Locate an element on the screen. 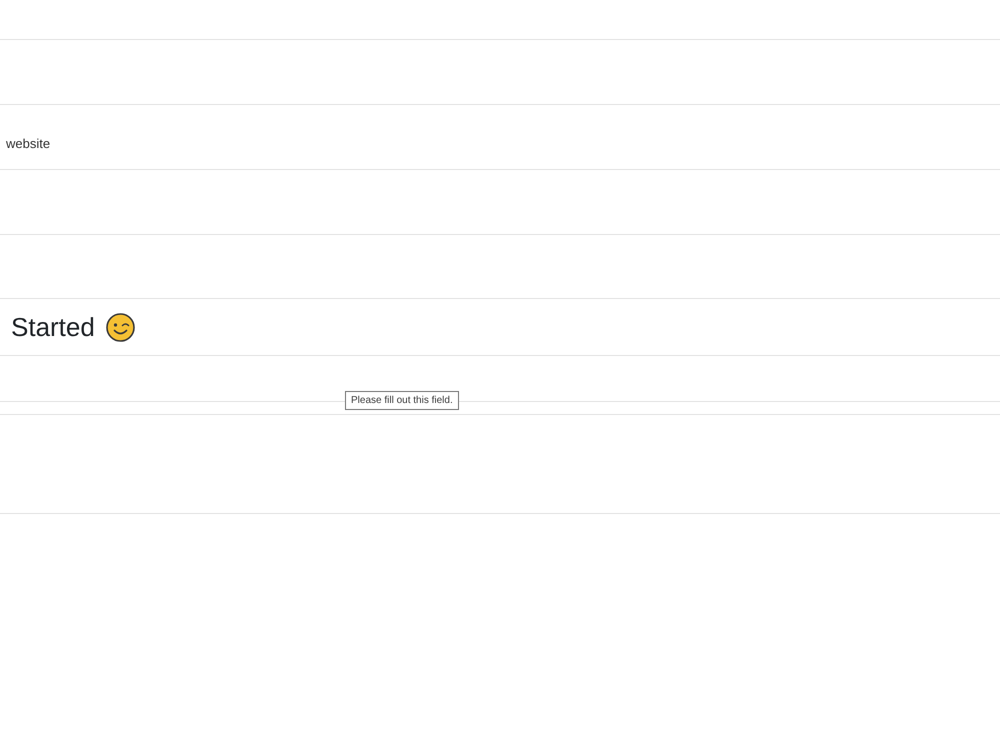 Image resolution: width=1000 pixels, height=750 pixels. body-text: website is located at coordinates (28, 142).